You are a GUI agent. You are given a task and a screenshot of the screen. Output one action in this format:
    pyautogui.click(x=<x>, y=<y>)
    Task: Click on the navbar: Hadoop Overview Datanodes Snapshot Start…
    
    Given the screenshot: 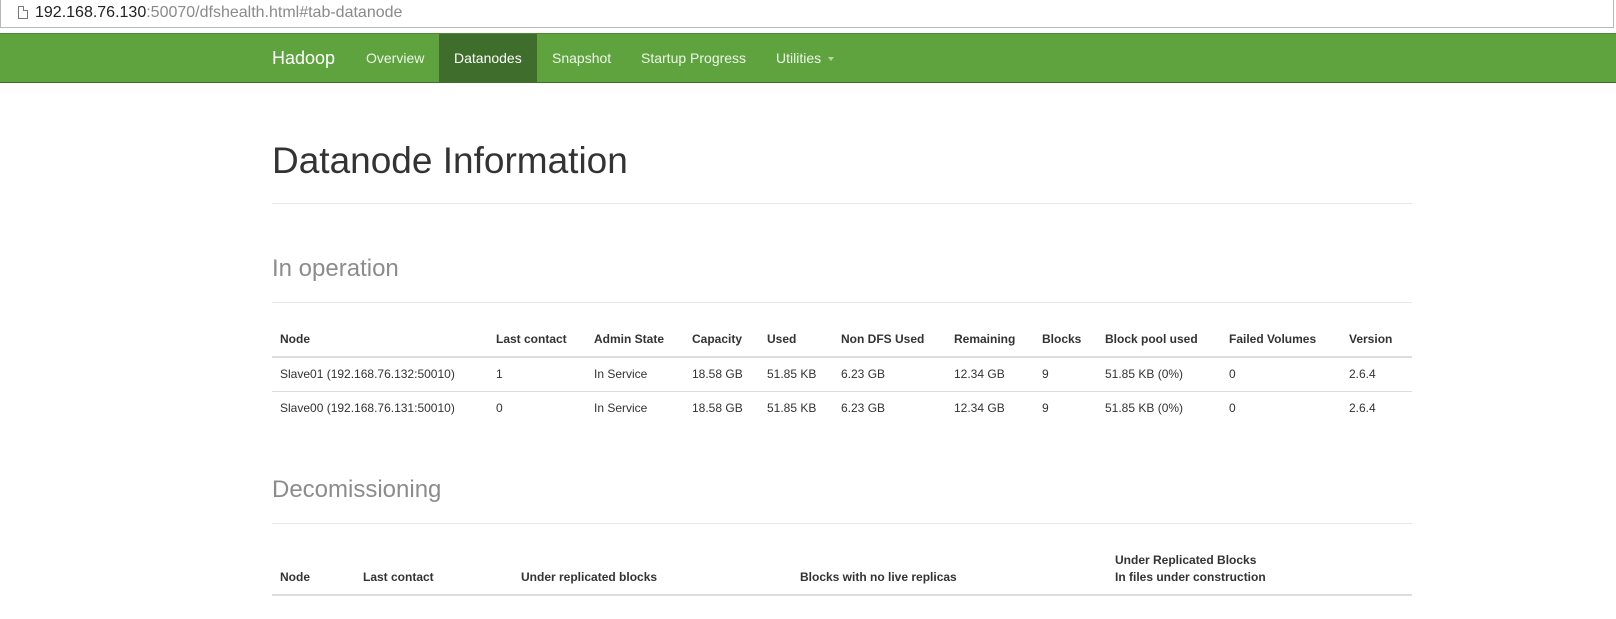 What is the action you would take?
    pyautogui.click(x=808, y=58)
    